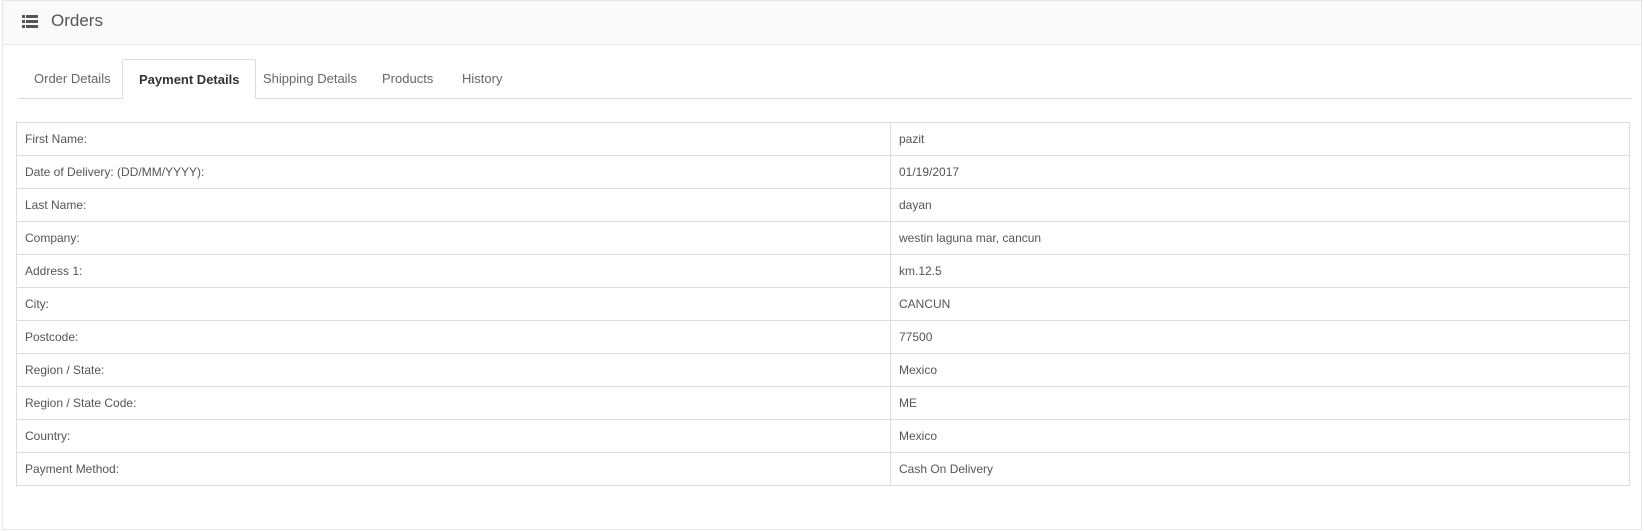 This screenshot has height=531, width=1644. What do you see at coordinates (822, 23) in the screenshot?
I see `panel-heading: Orders` at bounding box center [822, 23].